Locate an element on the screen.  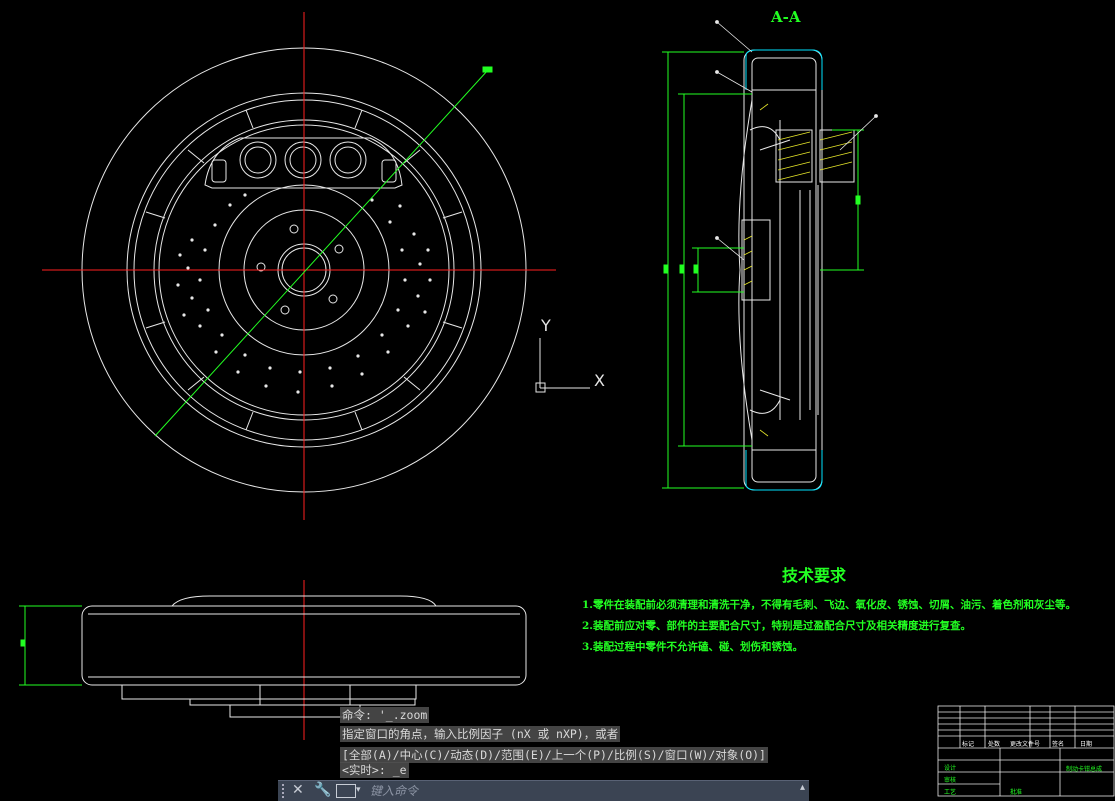
chevron-down-icon: ▾ is located at coordinates (358, 790).